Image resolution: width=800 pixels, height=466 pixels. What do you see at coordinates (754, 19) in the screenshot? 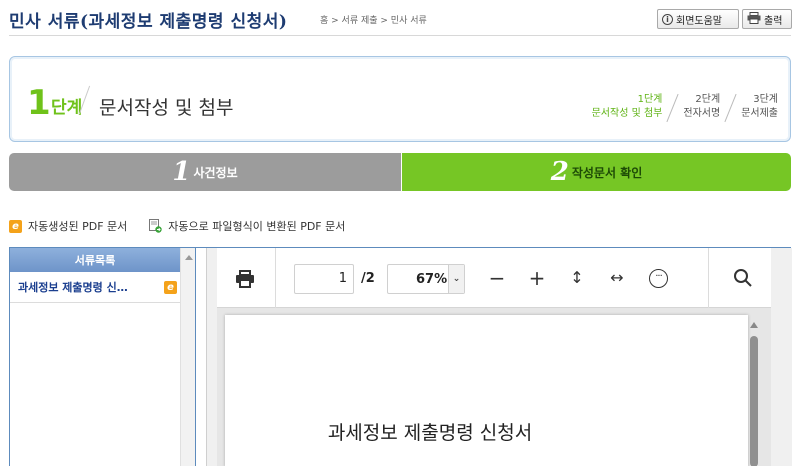
I see `printer-icon` at bounding box center [754, 19].